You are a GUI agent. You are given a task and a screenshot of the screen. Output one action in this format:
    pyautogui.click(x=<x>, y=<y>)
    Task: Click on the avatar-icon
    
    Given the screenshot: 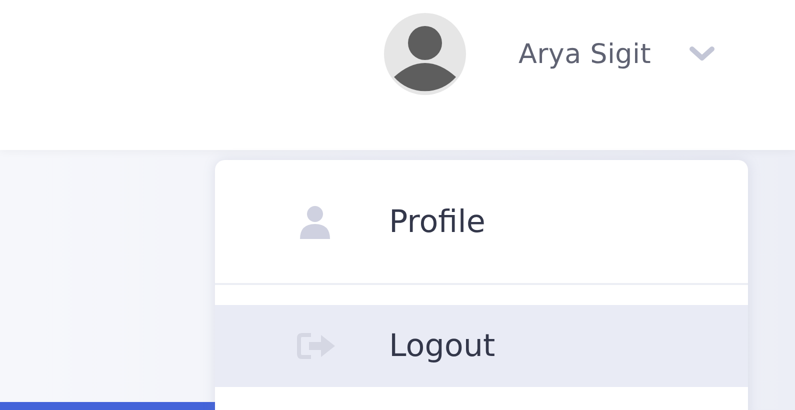 What is the action you would take?
    pyautogui.click(x=425, y=54)
    